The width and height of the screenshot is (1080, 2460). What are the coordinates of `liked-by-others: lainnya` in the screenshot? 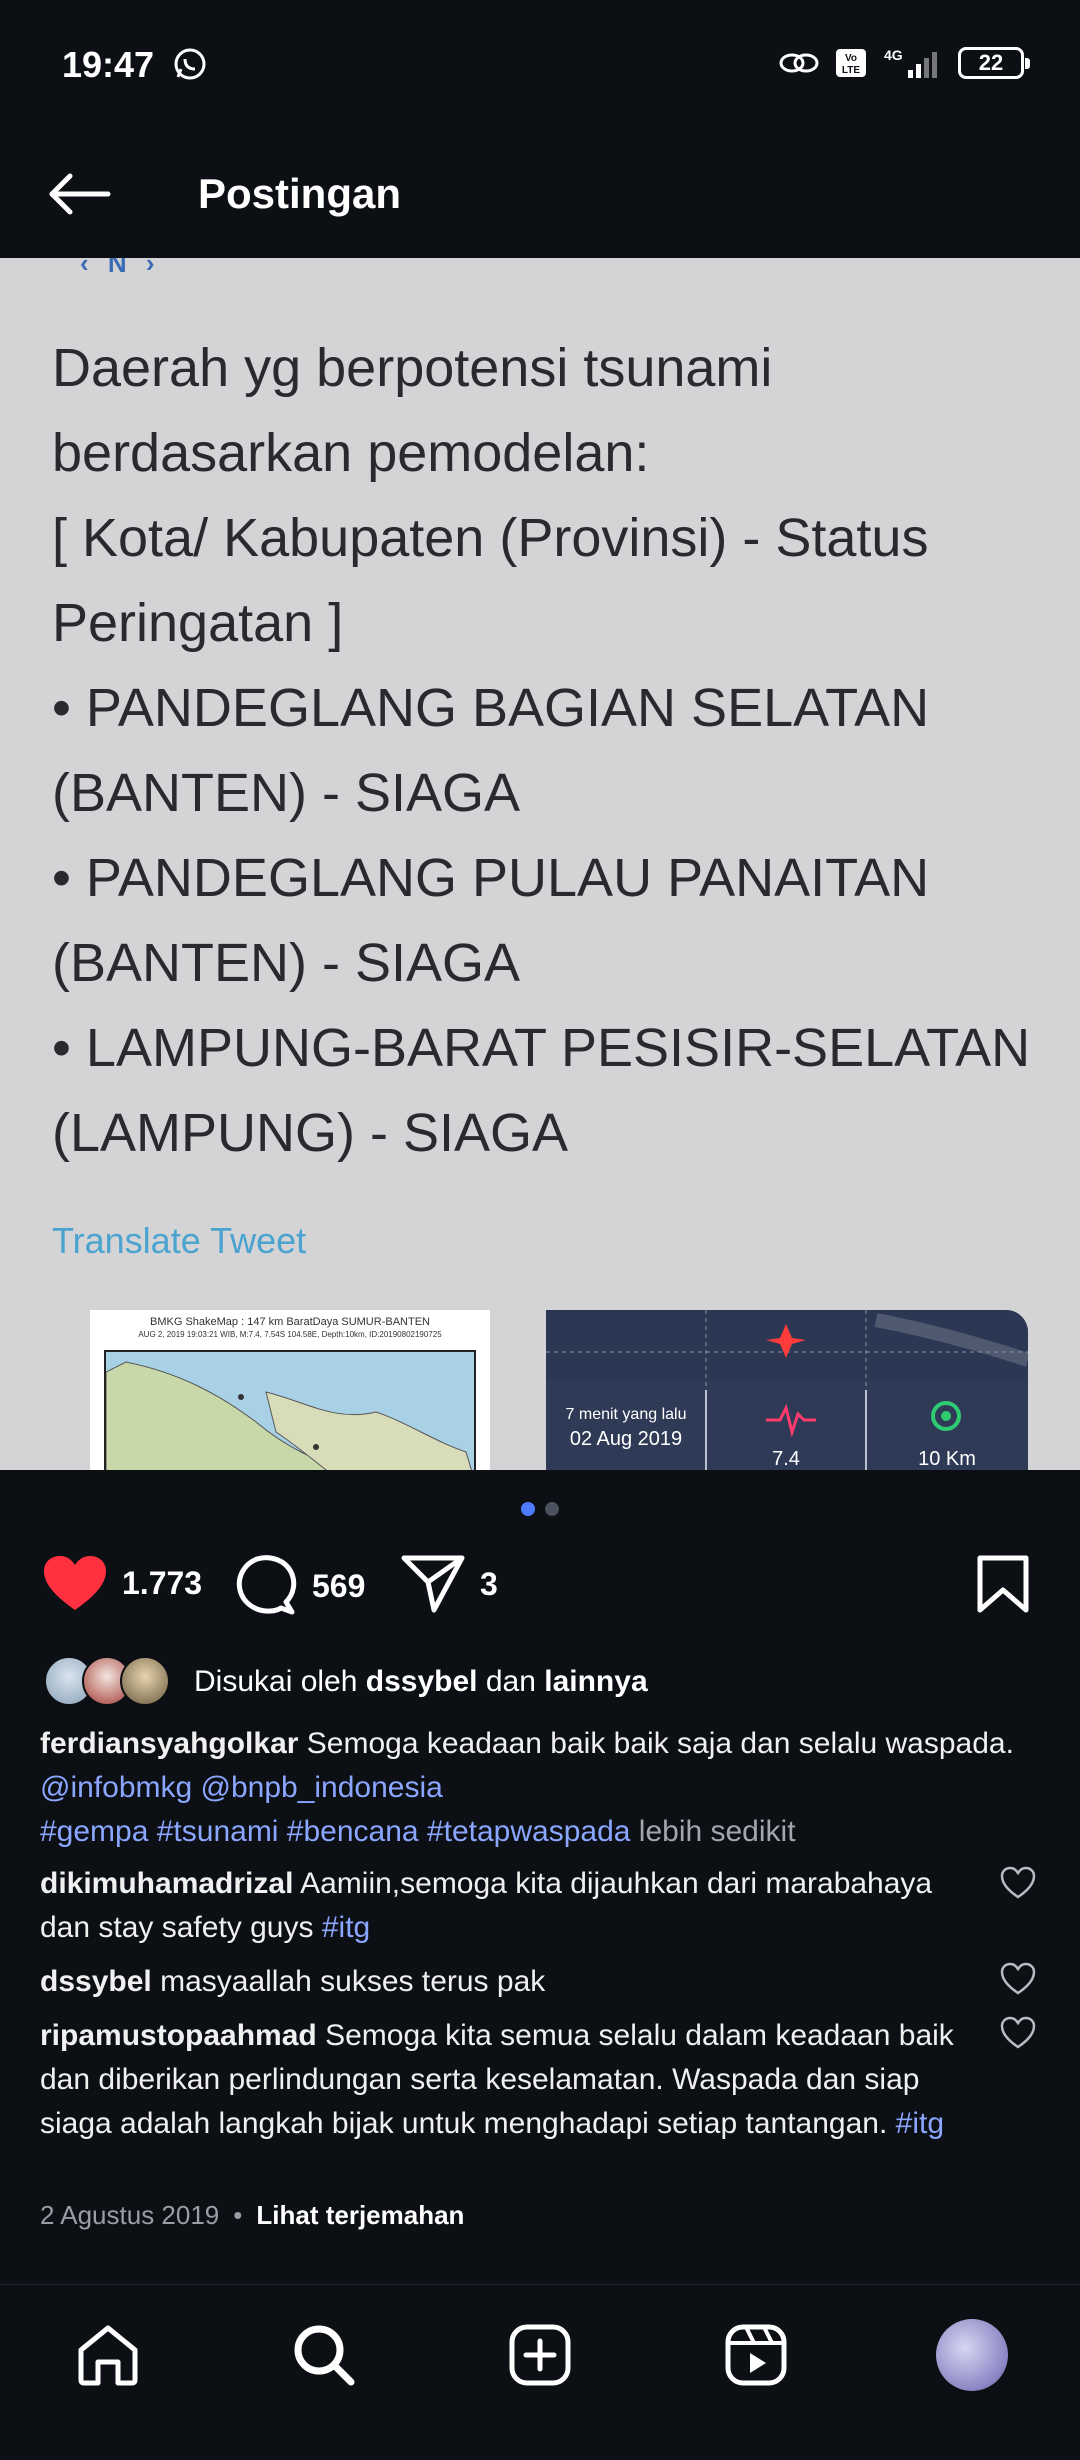 It's located at (595, 1681).